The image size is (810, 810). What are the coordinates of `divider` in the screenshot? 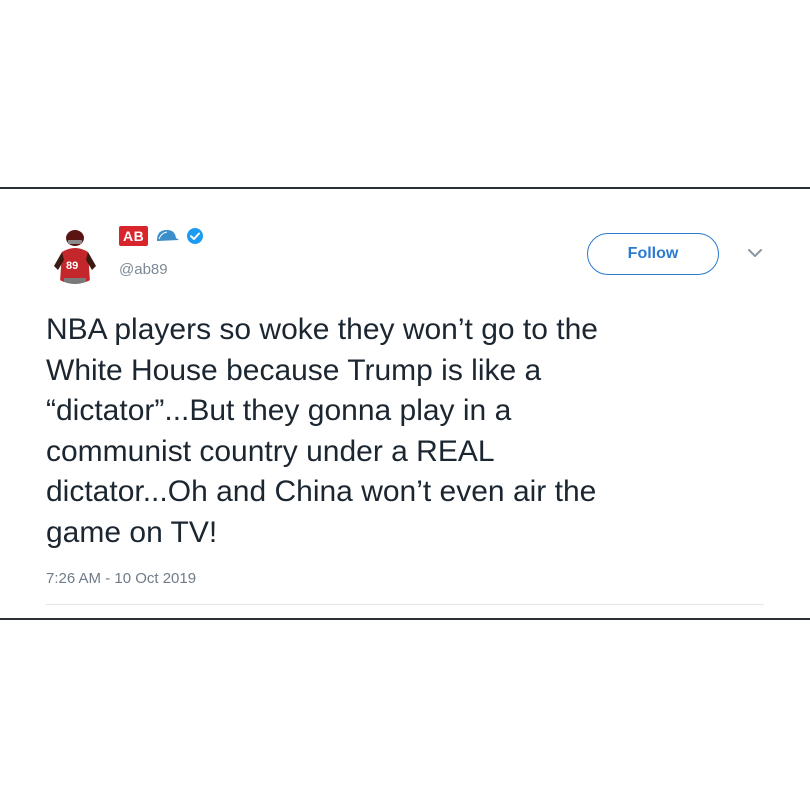 It's located at (405, 604).